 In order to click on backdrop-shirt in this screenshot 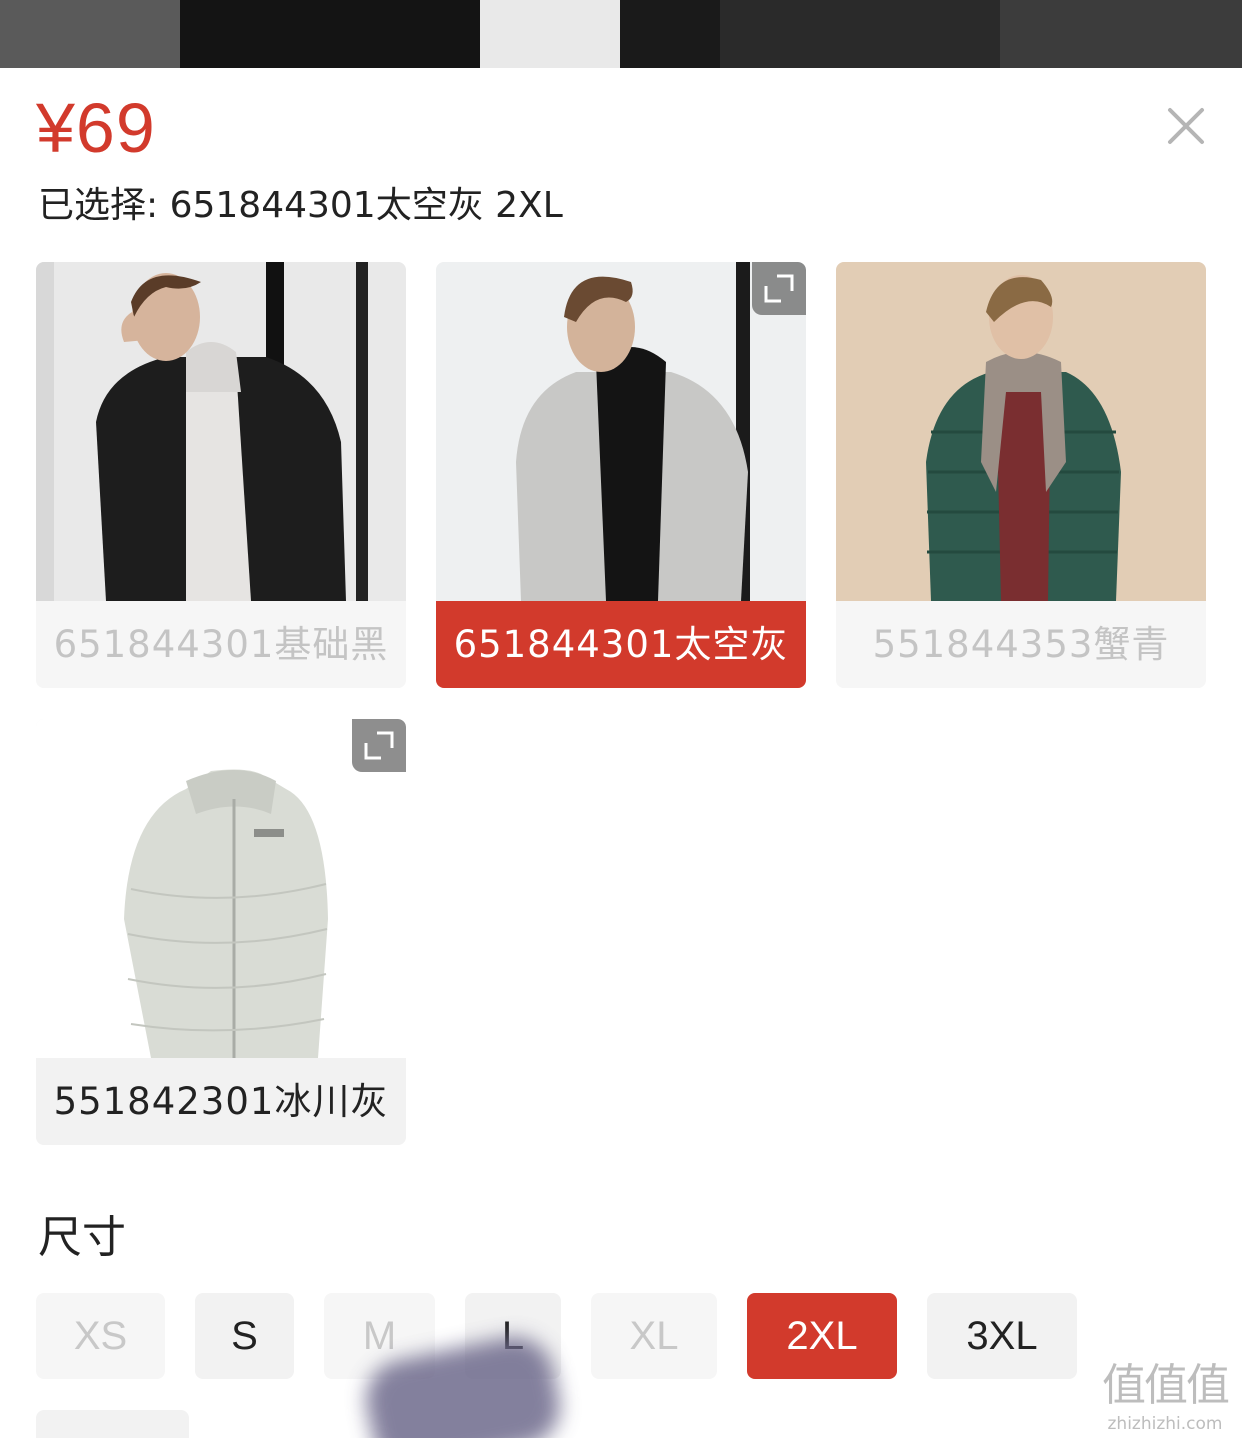, I will do `click(550, 34)`.